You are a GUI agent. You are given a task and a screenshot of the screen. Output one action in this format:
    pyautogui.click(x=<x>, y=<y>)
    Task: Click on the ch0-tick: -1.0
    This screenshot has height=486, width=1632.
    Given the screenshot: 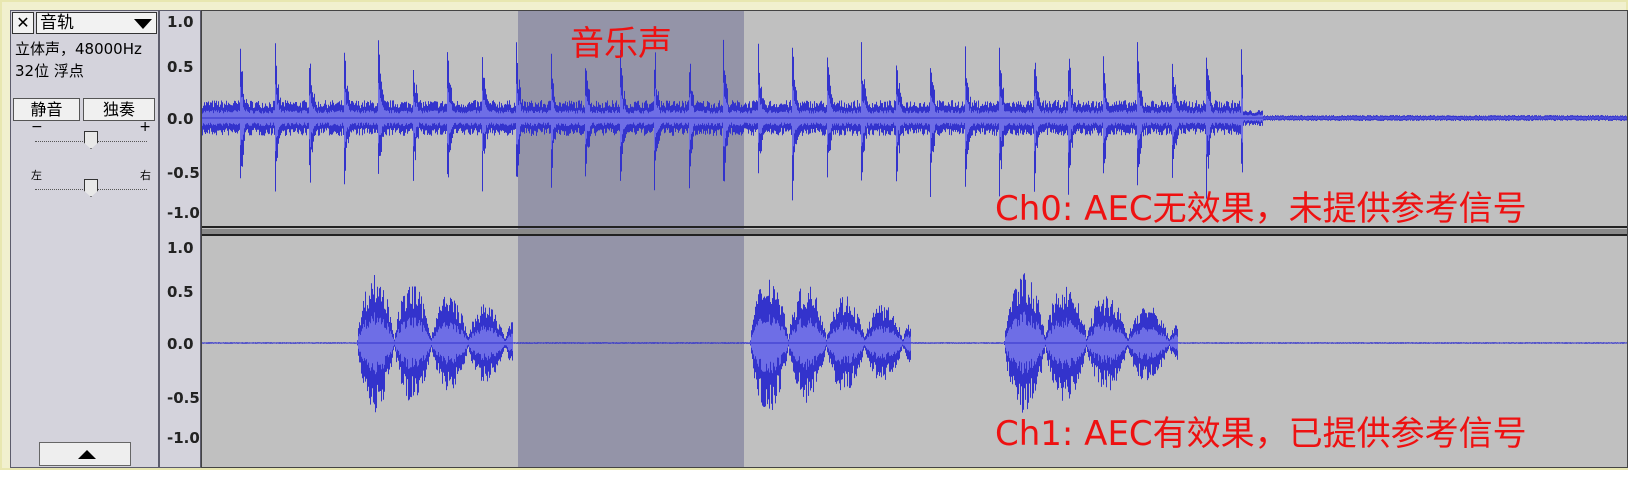 What is the action you would take?
    pyautogui.click(x=183, y=213)
    